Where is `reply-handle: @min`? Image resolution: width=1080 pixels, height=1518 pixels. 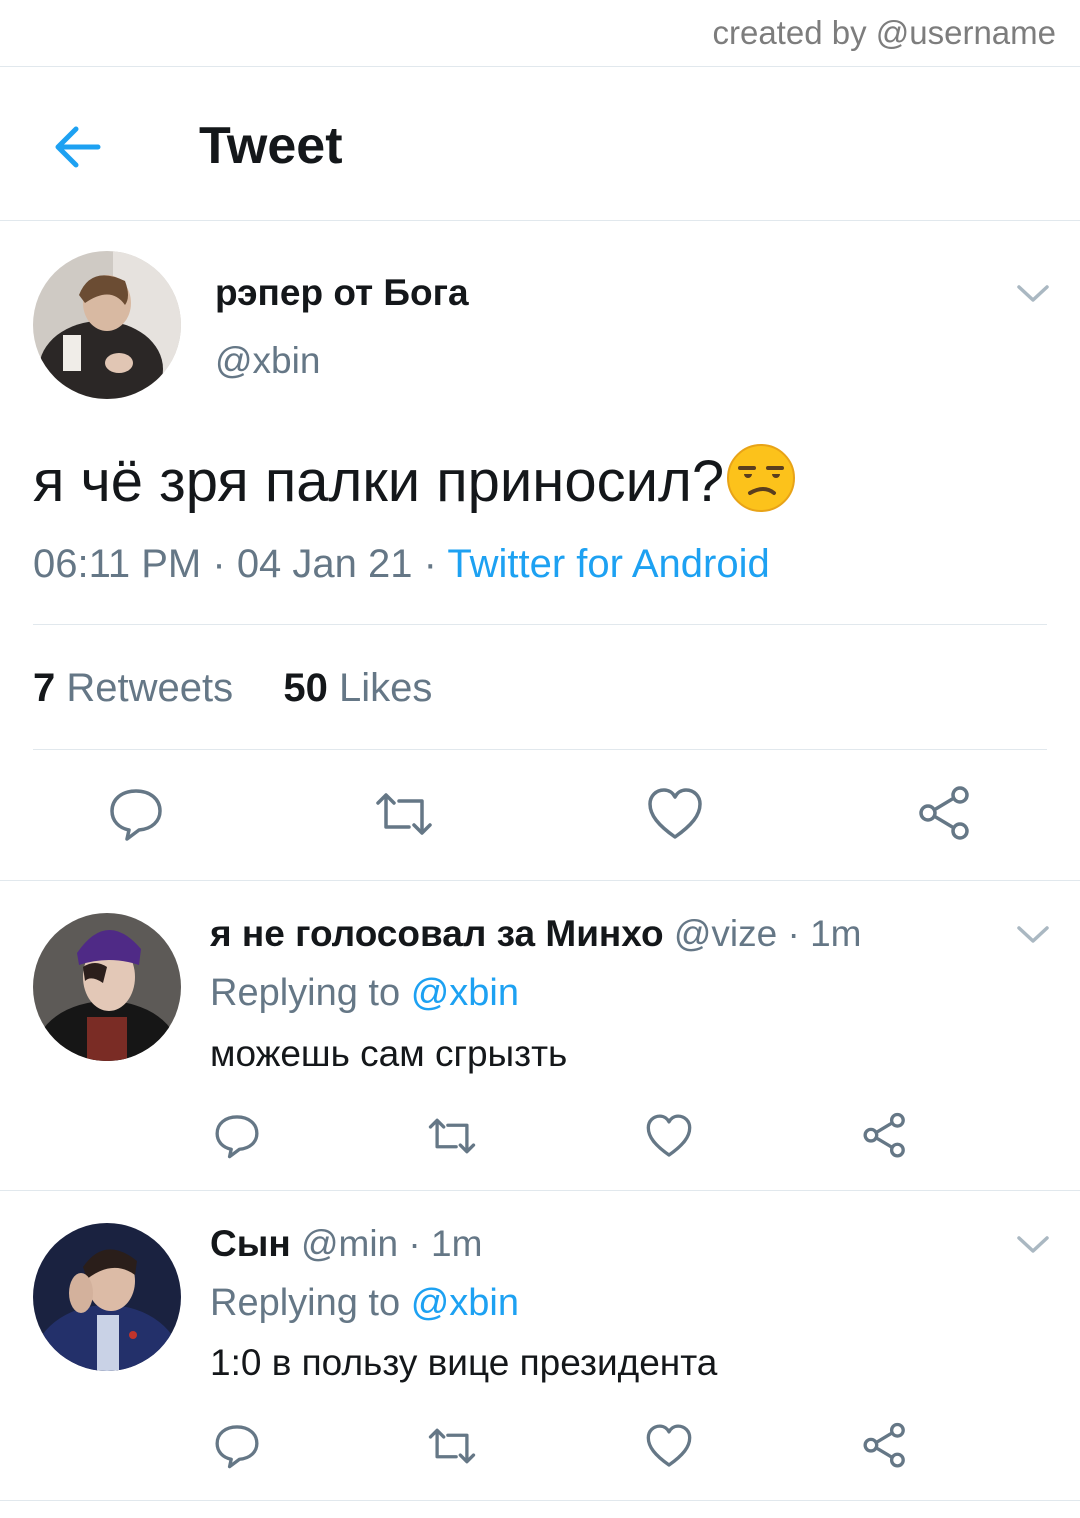 reply-handle: @min is located at coordinates (349, 1243).